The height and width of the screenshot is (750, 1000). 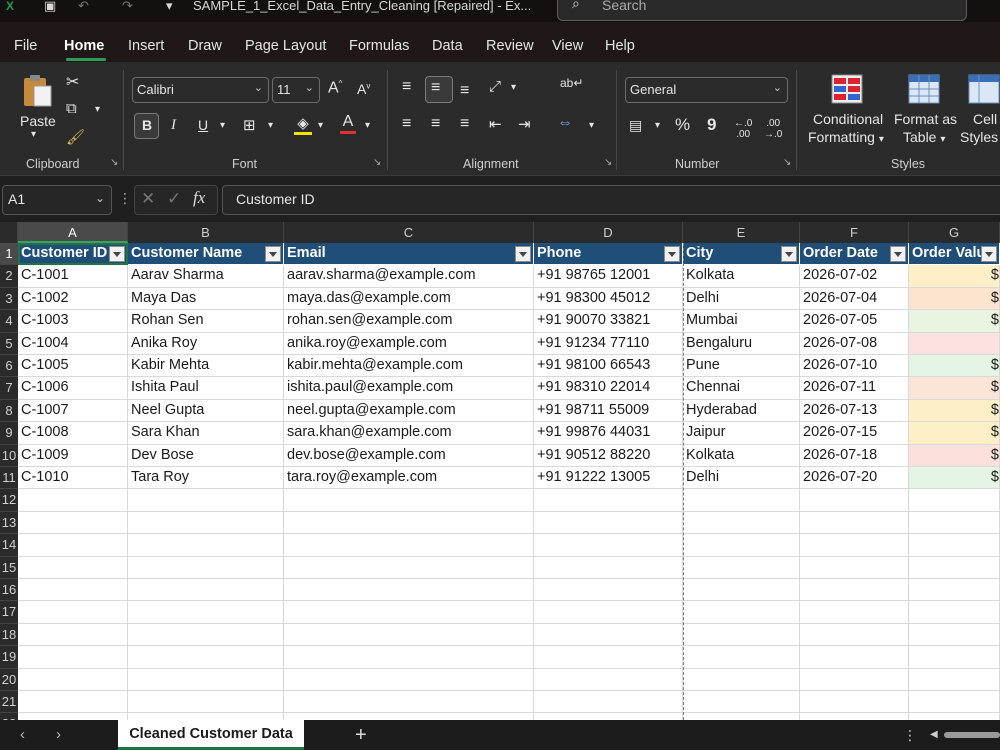 What do you see at coordinates (9, 299) in the screenshot?
I see `row-header-3: 3` at bounding box center [9, 299].